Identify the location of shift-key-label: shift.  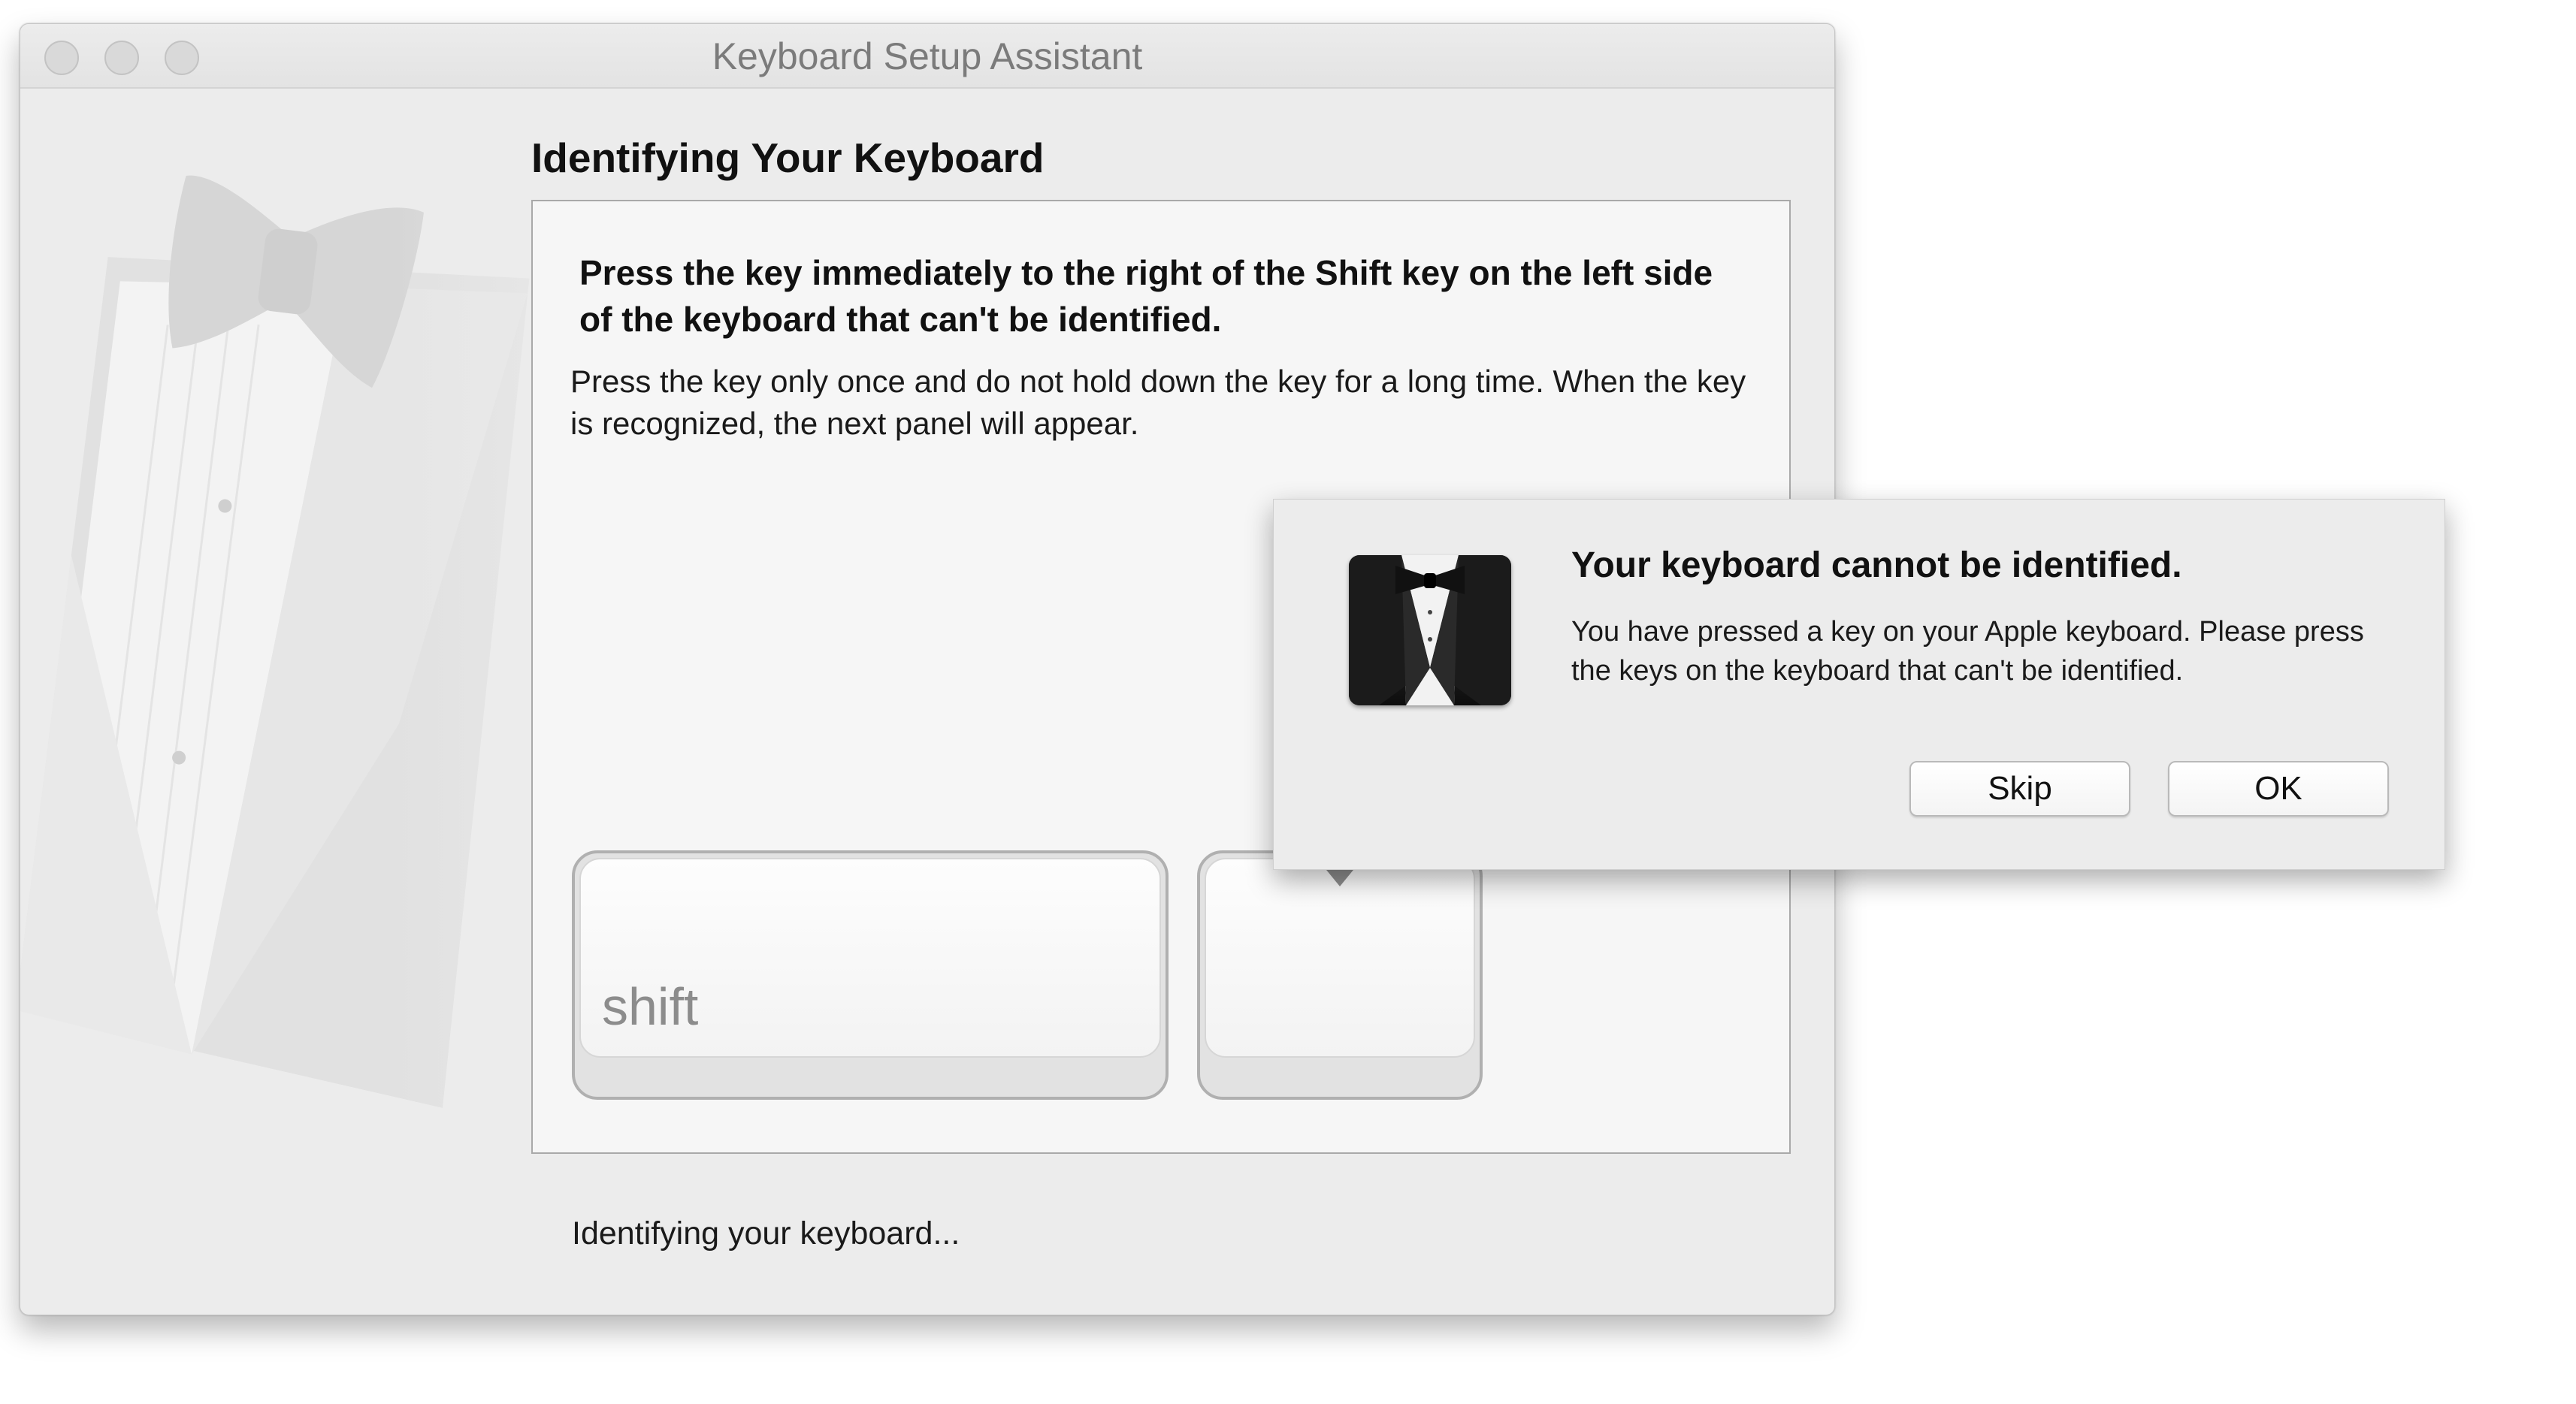
(651, 1006).